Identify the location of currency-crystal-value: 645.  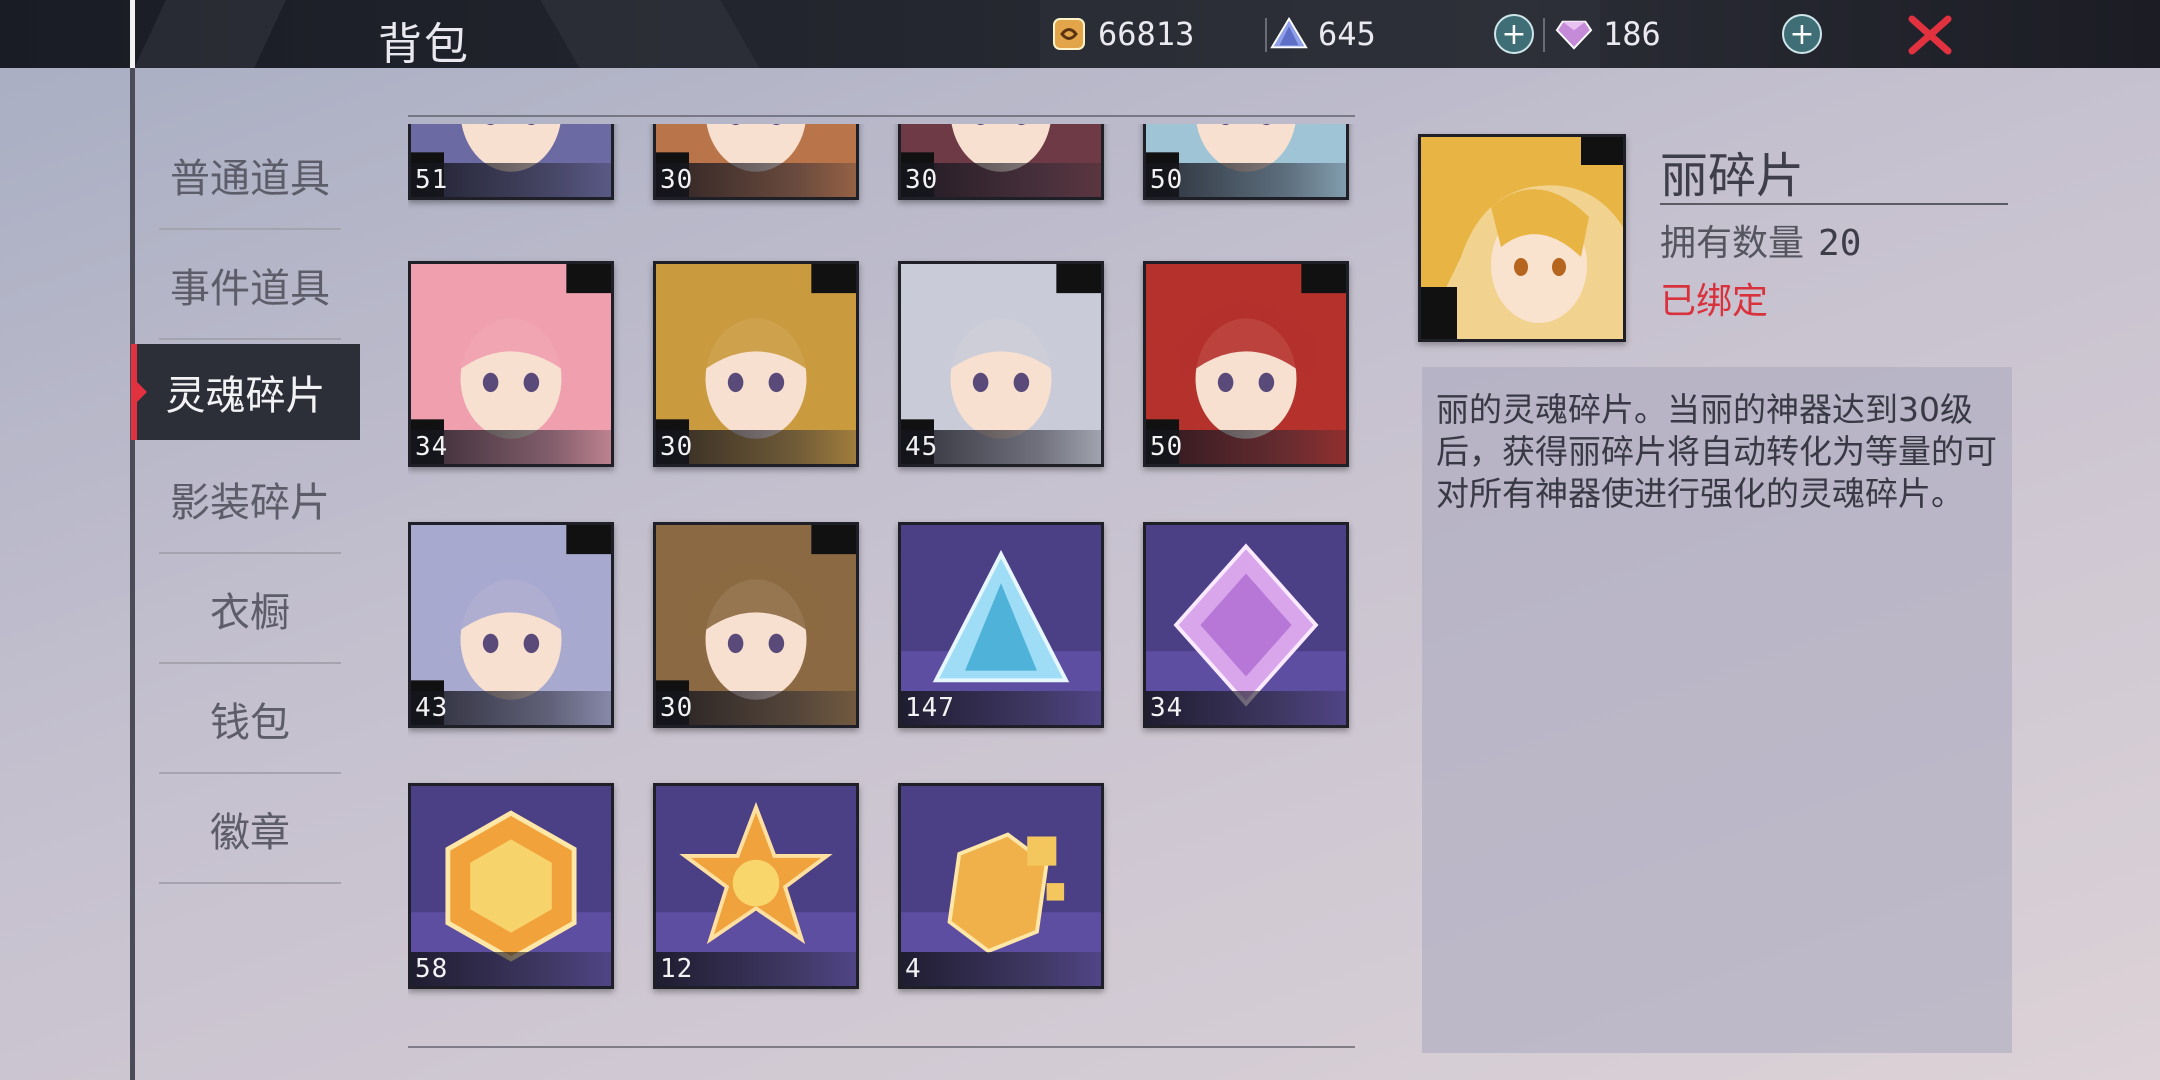
(1347, 34).